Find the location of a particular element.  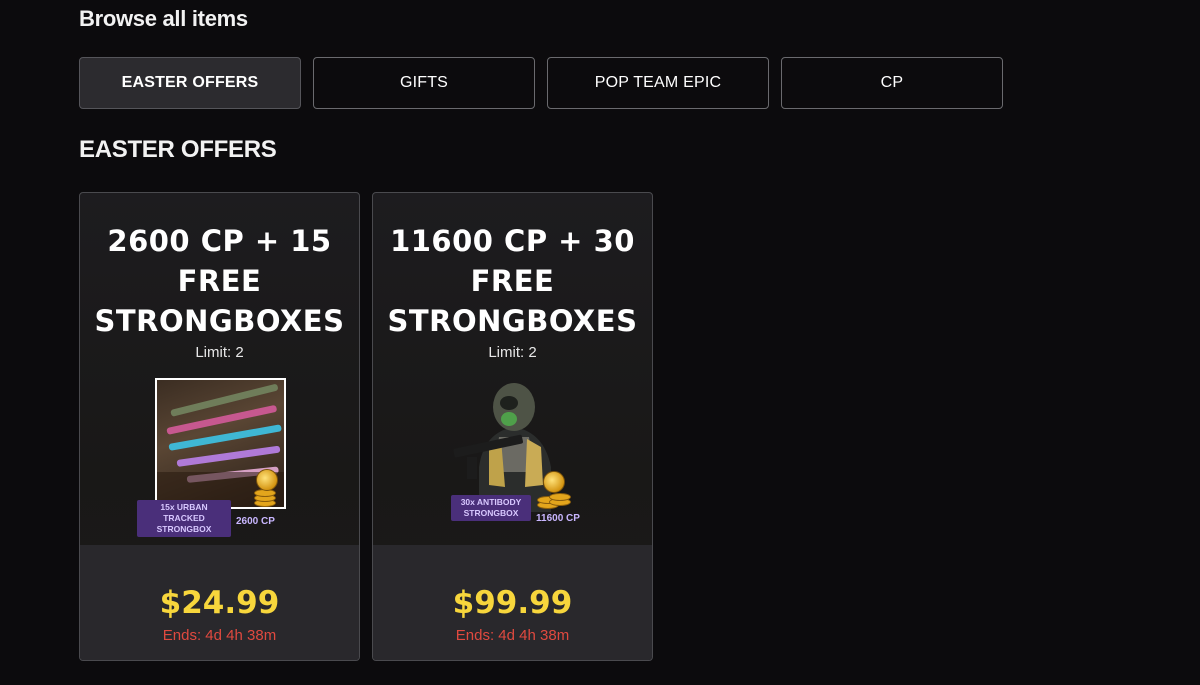

category-tabs: EASTER OFFERS GIFTS POP TEAM EPIC CP is located at coordinates (541, 83).